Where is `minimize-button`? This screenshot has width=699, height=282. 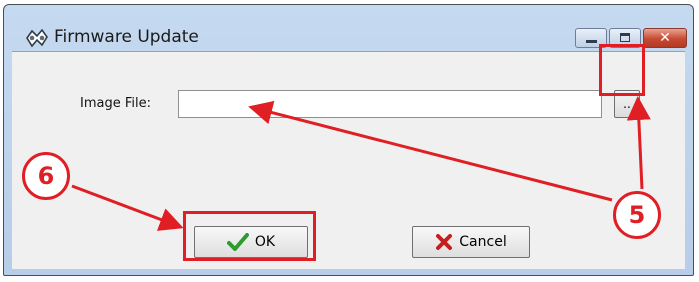
minimize-button is located at coordinates (591, 38).